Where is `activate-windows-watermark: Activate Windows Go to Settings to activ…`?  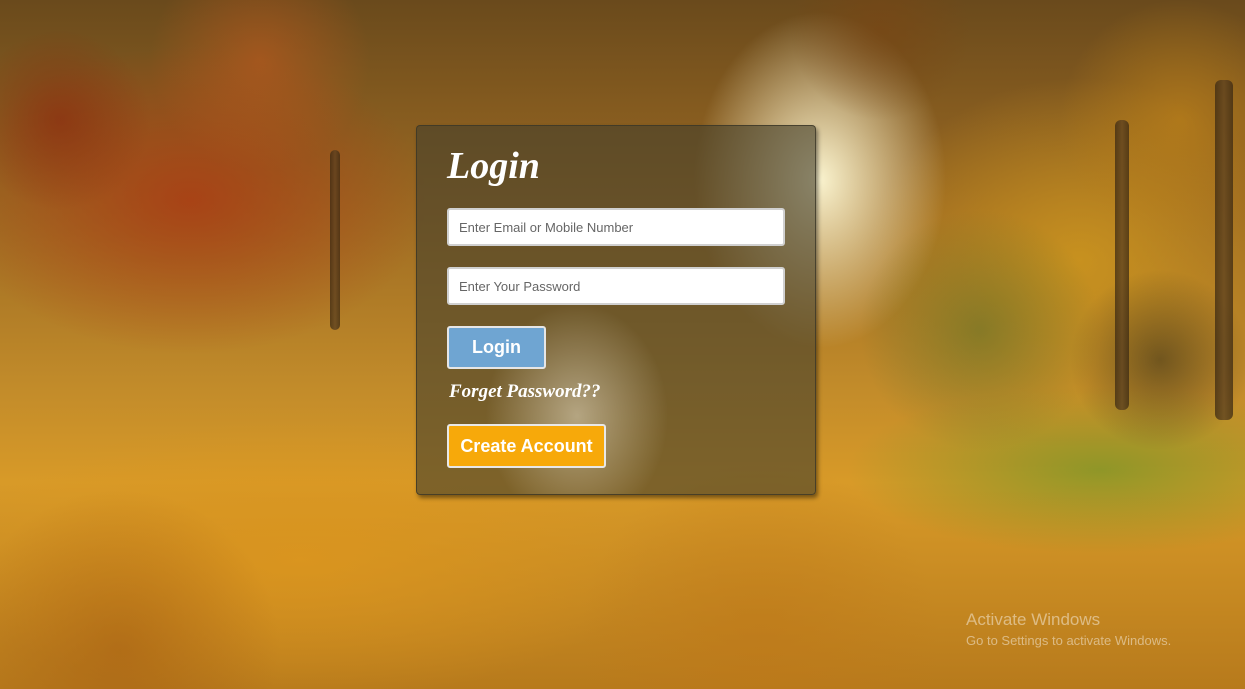 activate-windows-watermark: Activate Windows Go to Settings to activ… is located at coordinates (1068, 629).